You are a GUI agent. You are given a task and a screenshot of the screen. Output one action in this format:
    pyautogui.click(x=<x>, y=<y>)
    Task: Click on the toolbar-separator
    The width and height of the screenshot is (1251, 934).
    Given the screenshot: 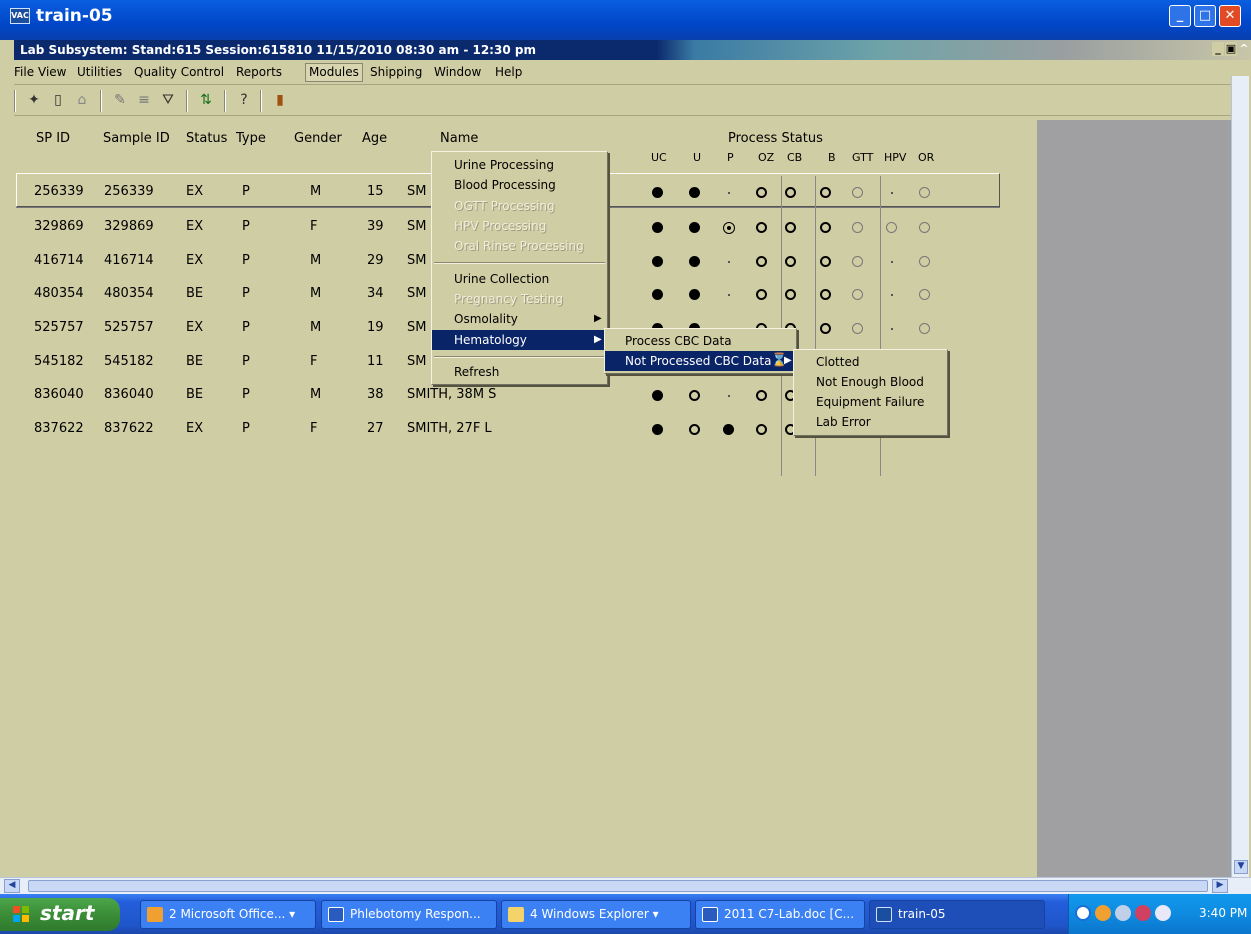 What is the action you would take?
    pyautogui.click(x=187, y=101)
    